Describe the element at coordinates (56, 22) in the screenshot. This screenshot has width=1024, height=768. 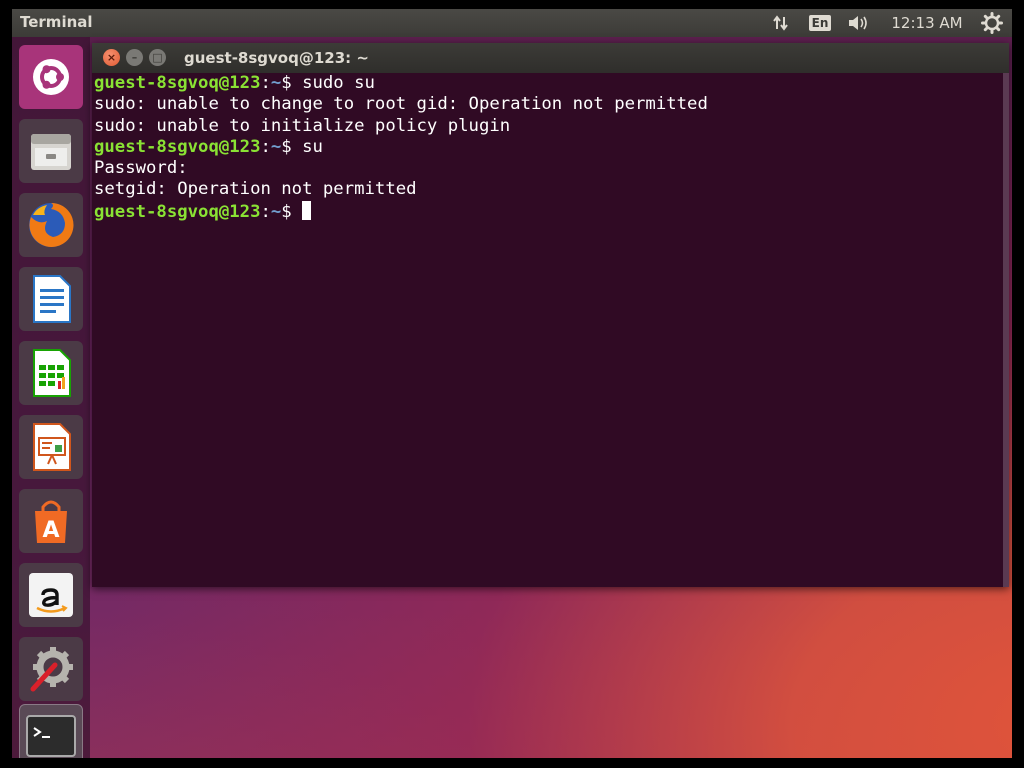
I see `active-app-title: Terminal` at that location.